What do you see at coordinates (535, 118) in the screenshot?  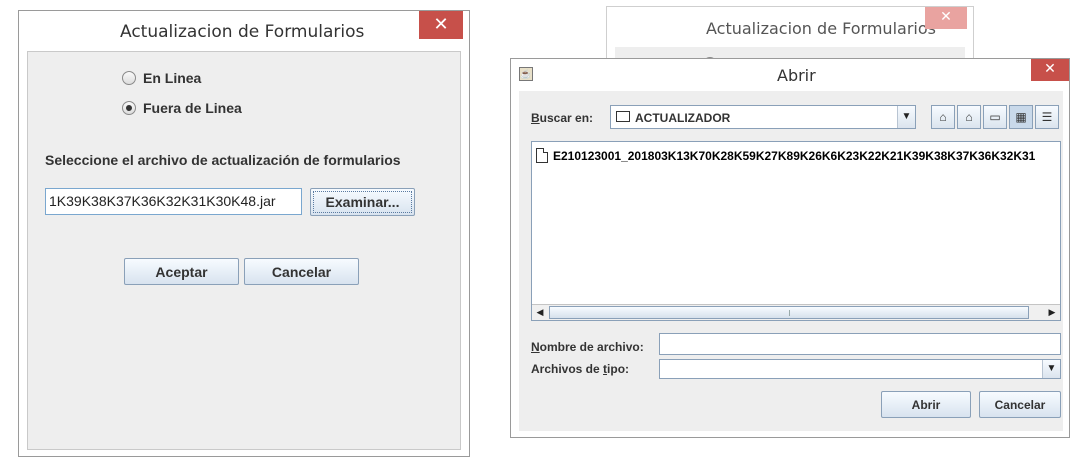 I see `look-in-mnemonic: B` at bounding box center [535, 118].